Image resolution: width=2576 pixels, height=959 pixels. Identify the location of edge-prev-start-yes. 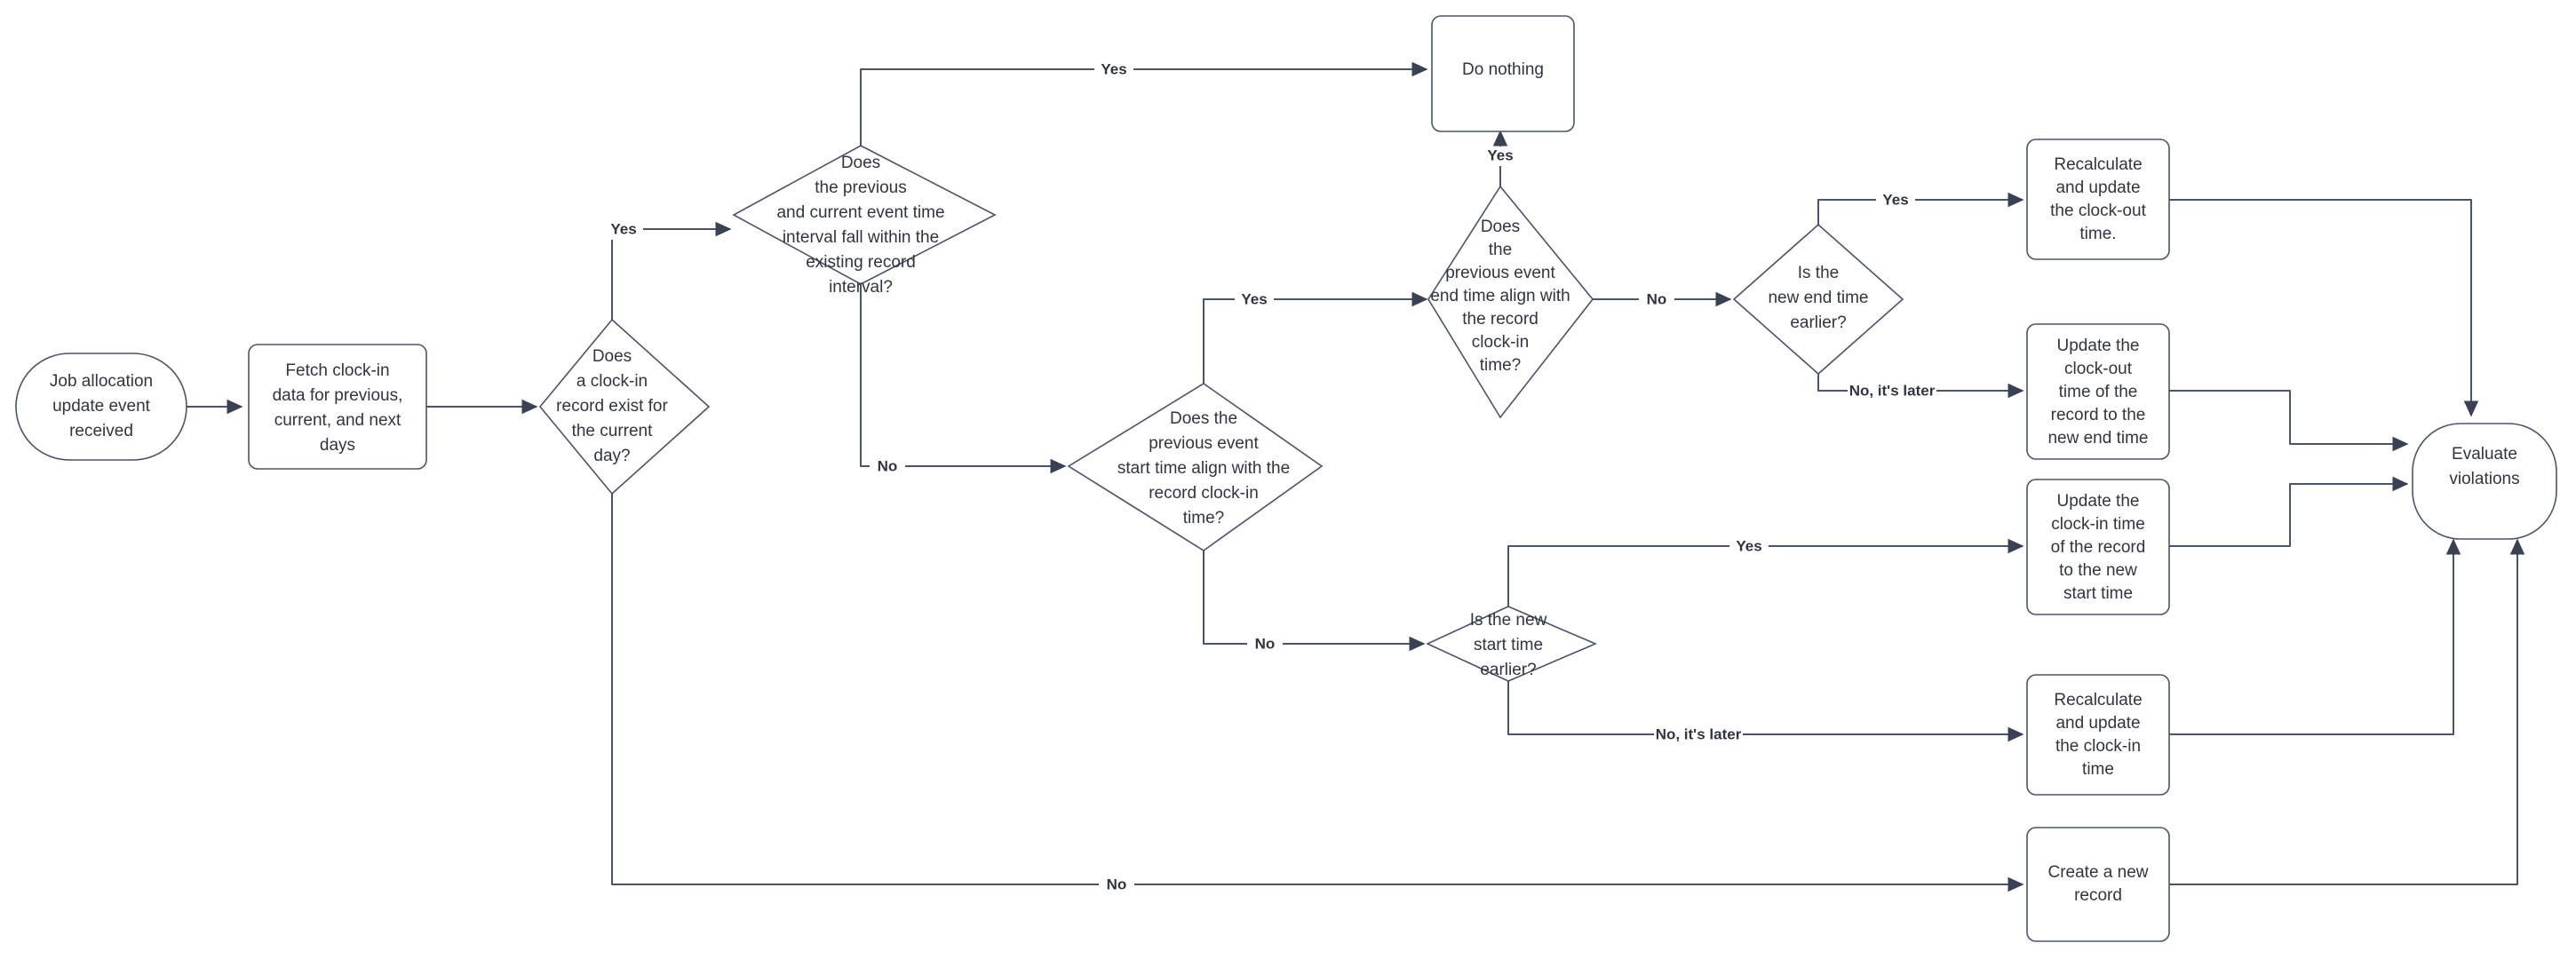
(1315, 337).